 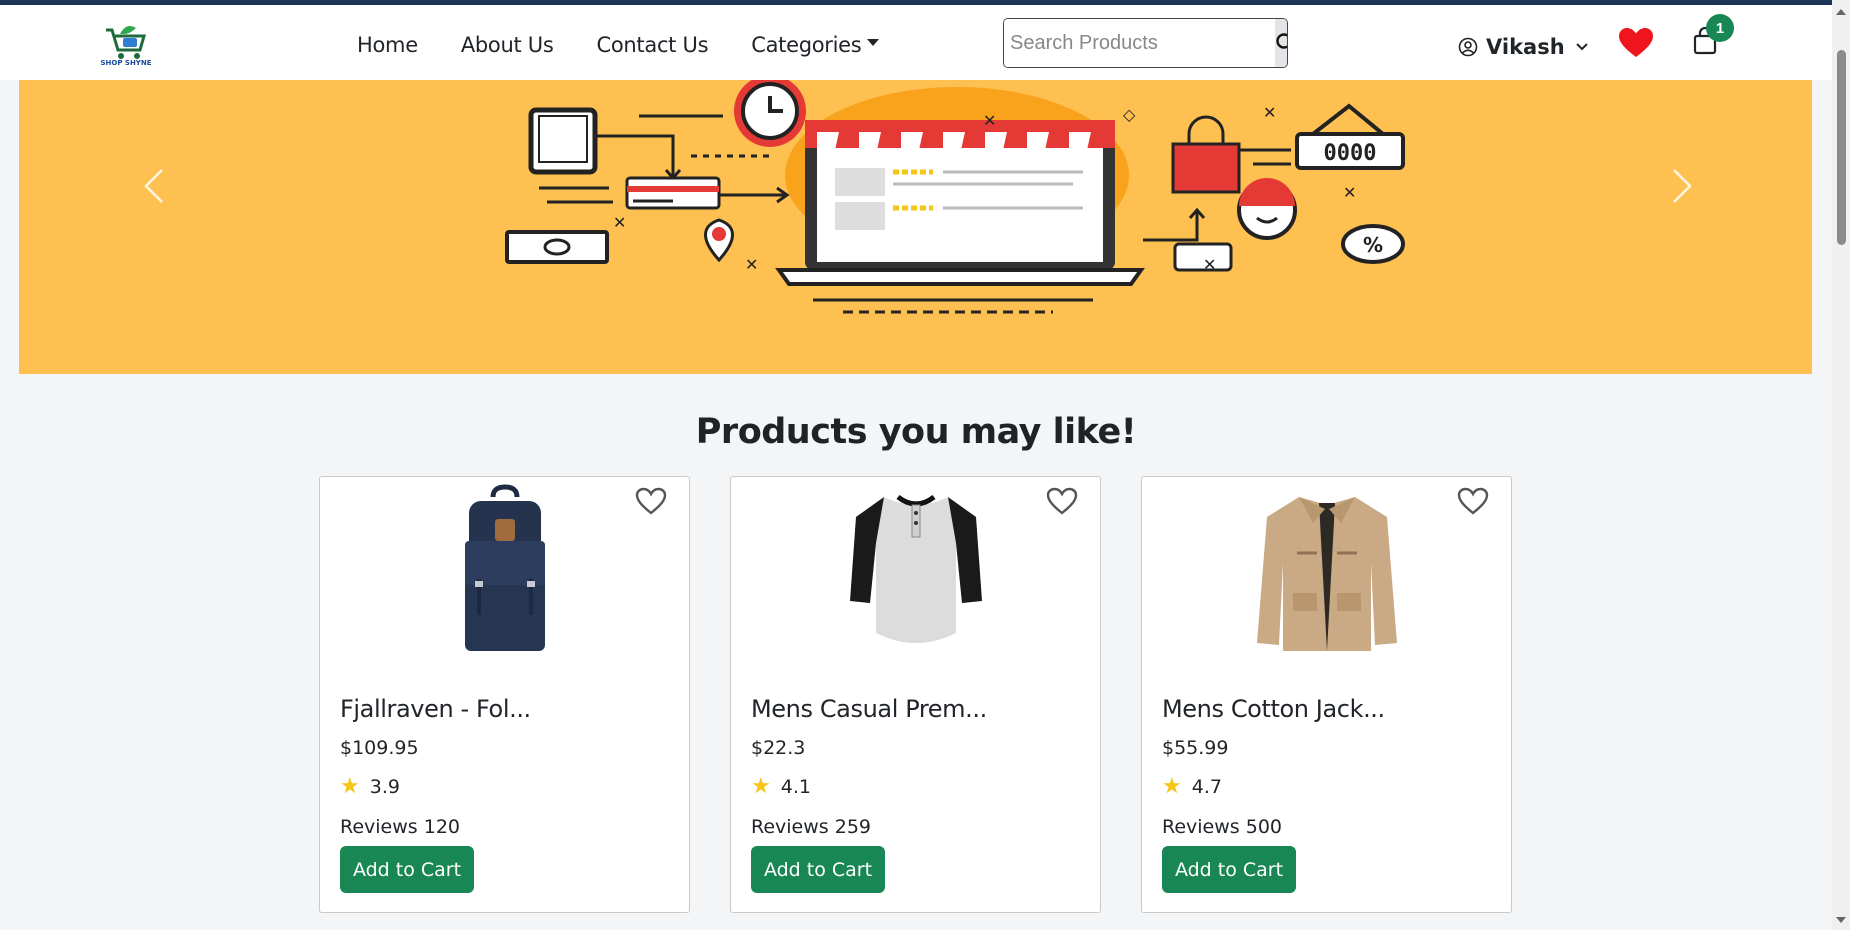 What do you see at coordinates (1350, 153) in the screenshot?
I see `svg-text: 0000` at bounding box center [1350, 153].